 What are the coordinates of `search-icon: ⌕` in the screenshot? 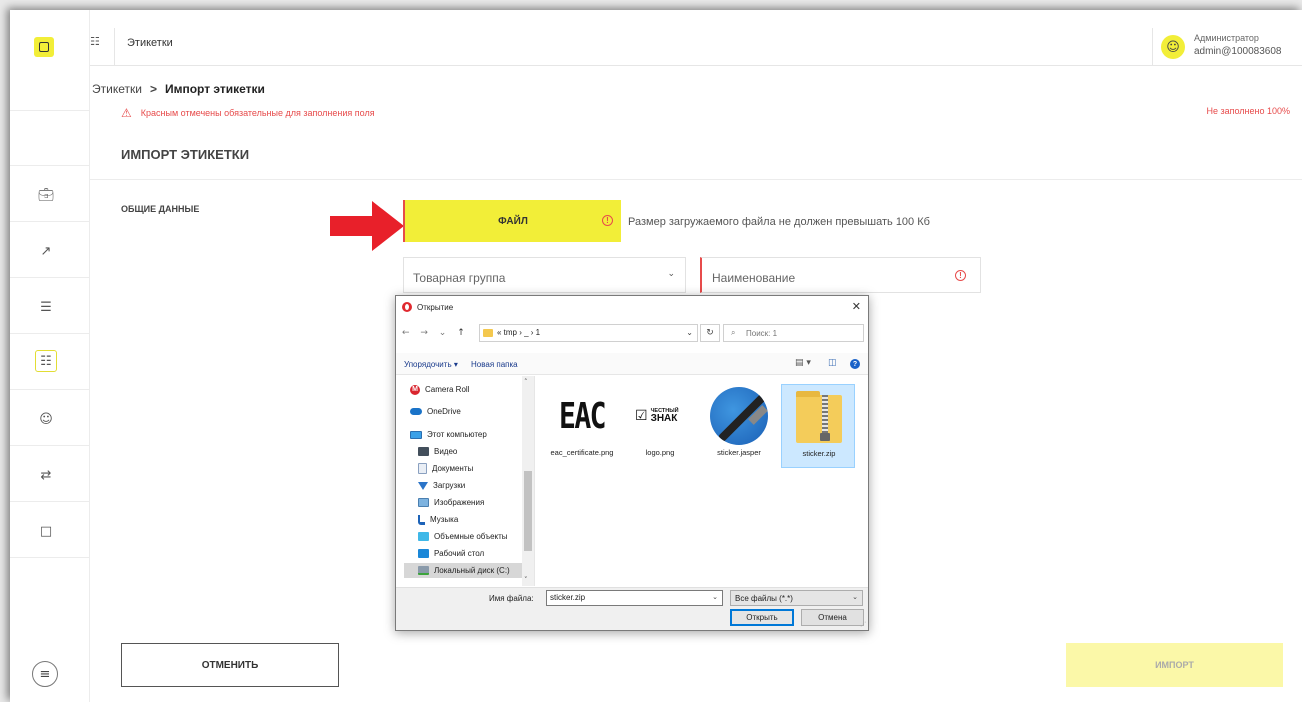 It's located at (733, 332).